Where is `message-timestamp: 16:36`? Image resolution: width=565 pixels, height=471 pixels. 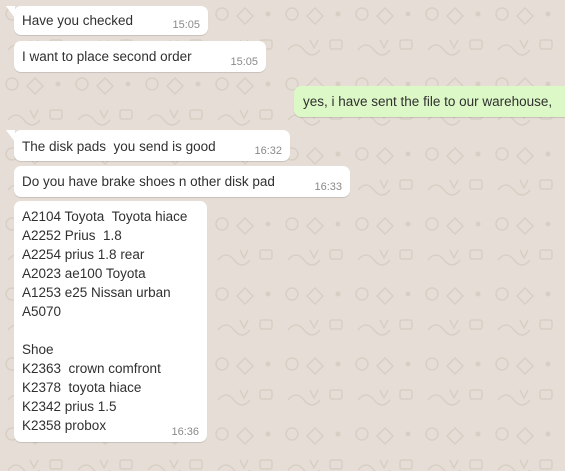 message-timestamp: 16:36 is located at coordinates (185, 432).